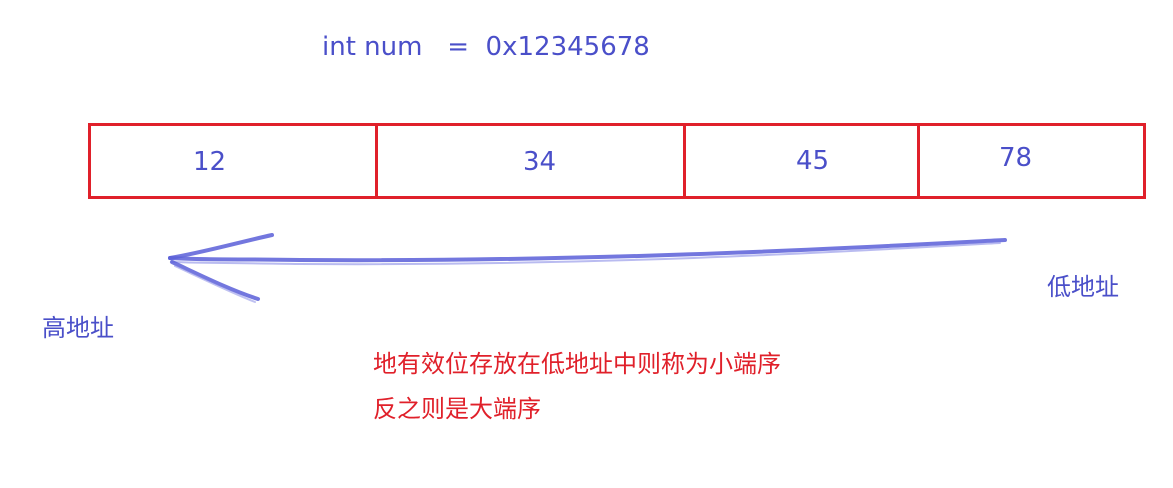  I want to click on arrow-head-upper, so click(221, 246).